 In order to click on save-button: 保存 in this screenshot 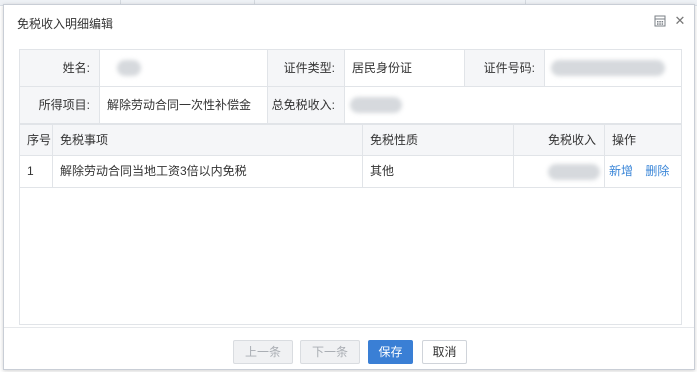, I will do `click(390, 352)`.